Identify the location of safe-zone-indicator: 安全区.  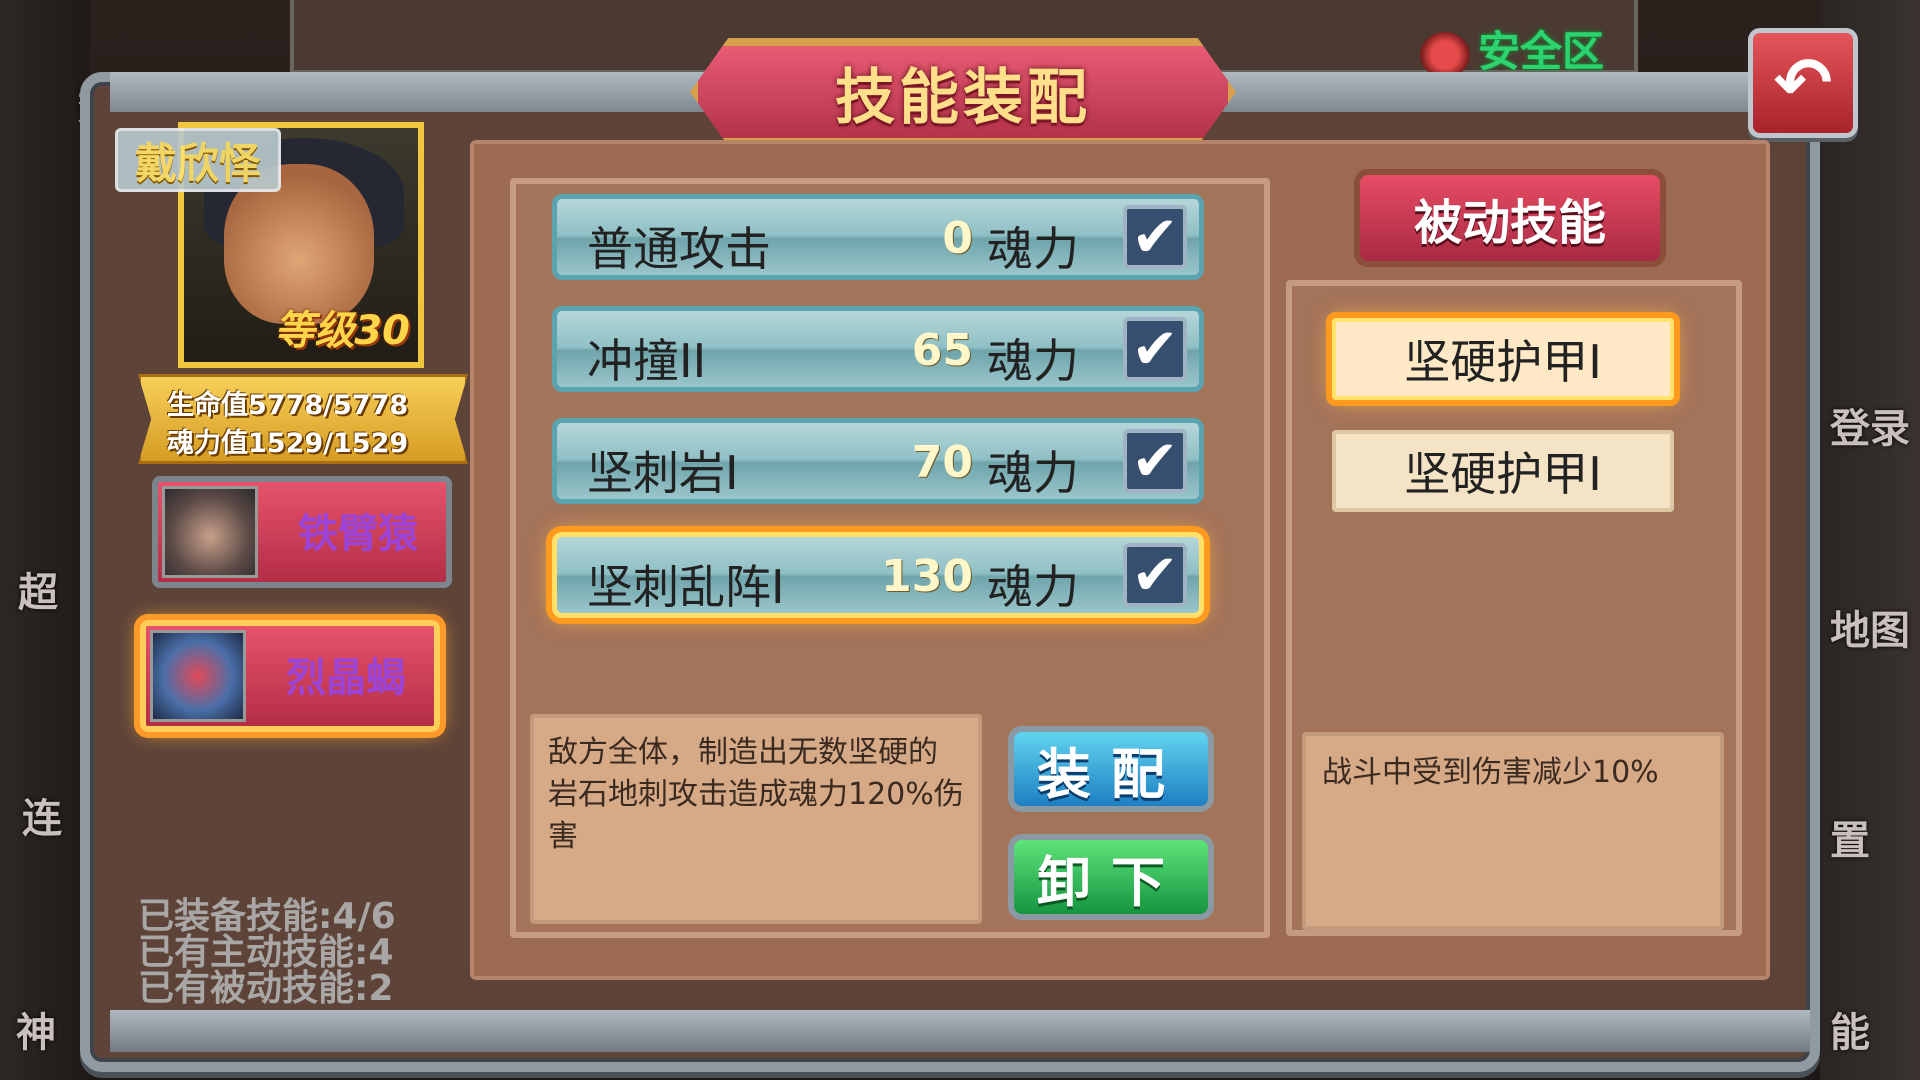
(1525, 48).